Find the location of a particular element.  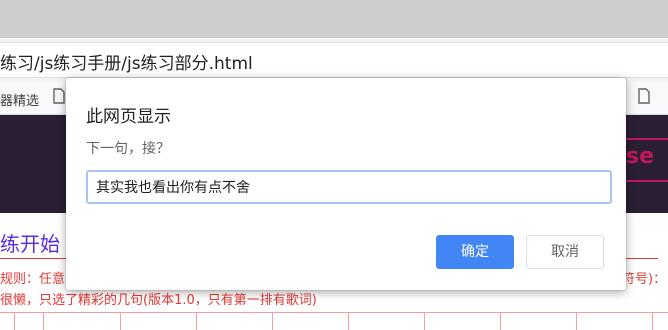

browser-tab-strip is located at coordinates (334, 19).